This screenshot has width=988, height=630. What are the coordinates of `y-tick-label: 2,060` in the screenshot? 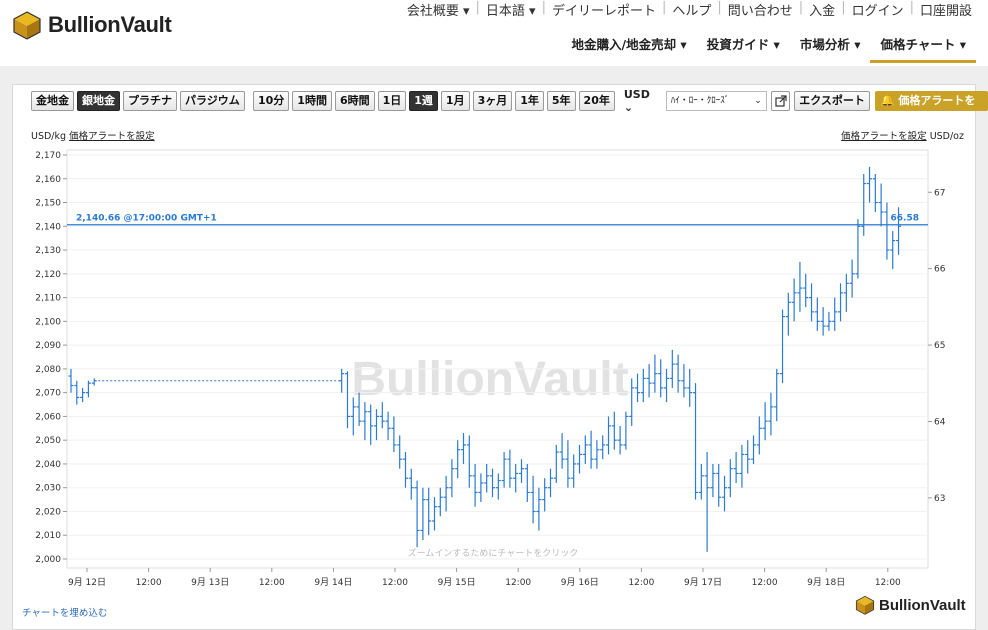 It's located at (48, 417).